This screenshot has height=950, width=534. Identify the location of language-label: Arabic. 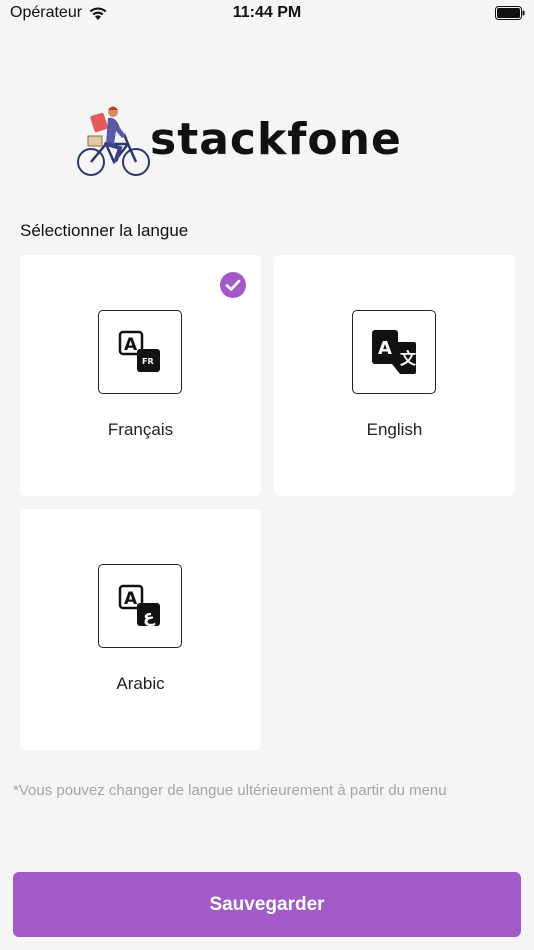
(140, 683).